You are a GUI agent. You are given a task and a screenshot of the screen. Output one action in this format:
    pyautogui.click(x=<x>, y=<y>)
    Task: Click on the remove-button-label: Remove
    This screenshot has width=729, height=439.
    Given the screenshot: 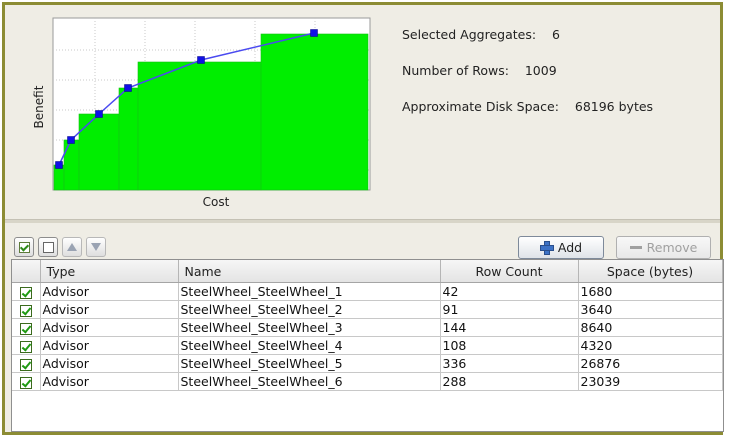 What is the action you would take?
    pyautogui.click(x=672, y=247)
    